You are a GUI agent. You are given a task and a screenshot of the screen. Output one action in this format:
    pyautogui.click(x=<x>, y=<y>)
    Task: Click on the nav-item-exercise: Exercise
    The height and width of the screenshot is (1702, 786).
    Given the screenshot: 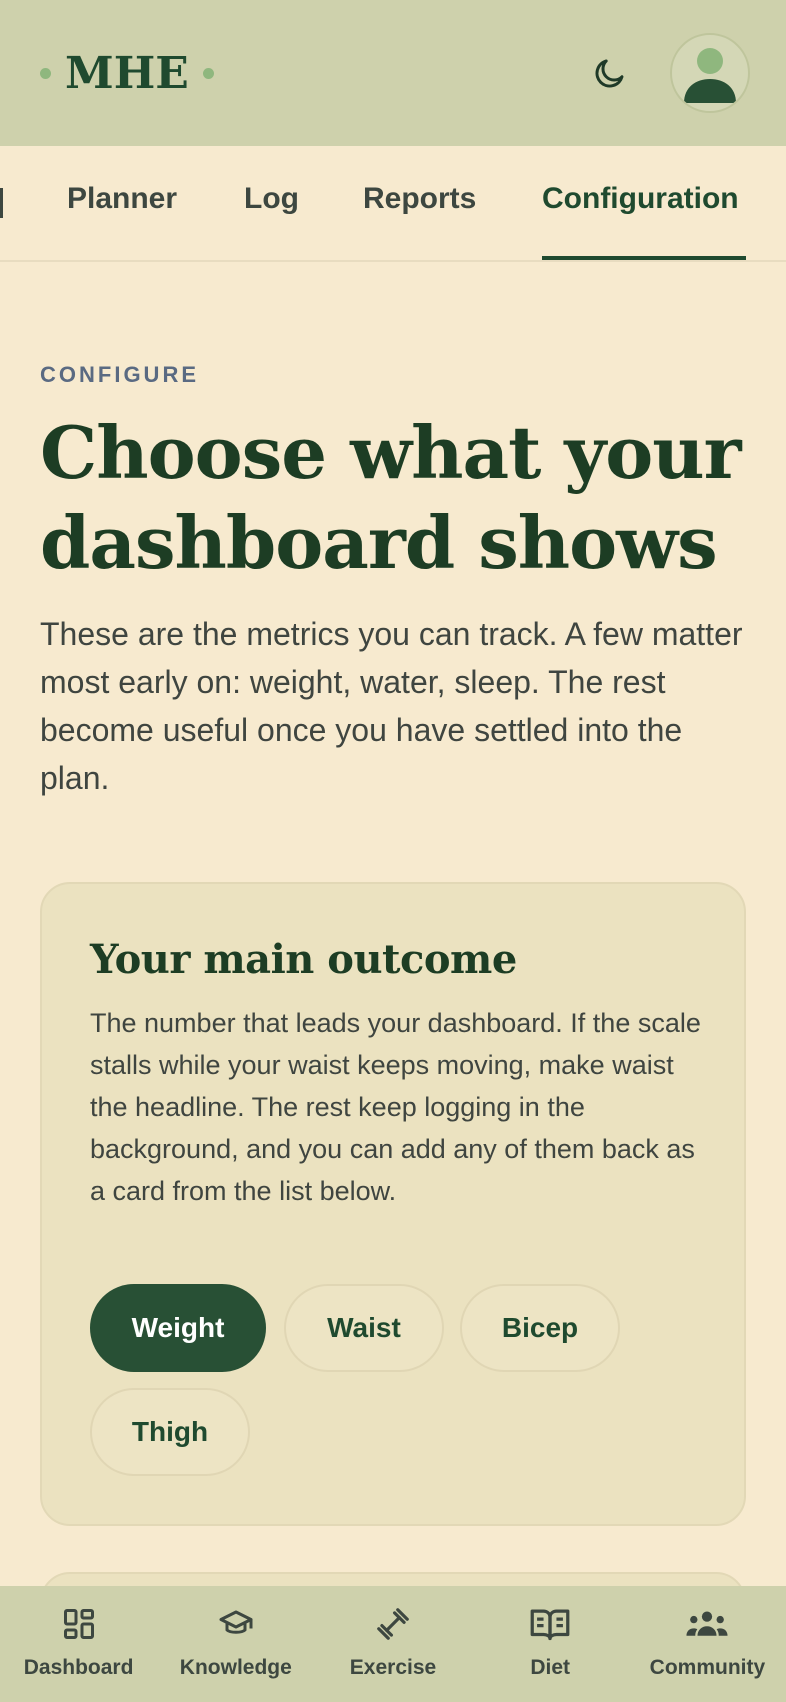 What is the action you would take?
    pyautogui.click(x=392, y=1644)
    